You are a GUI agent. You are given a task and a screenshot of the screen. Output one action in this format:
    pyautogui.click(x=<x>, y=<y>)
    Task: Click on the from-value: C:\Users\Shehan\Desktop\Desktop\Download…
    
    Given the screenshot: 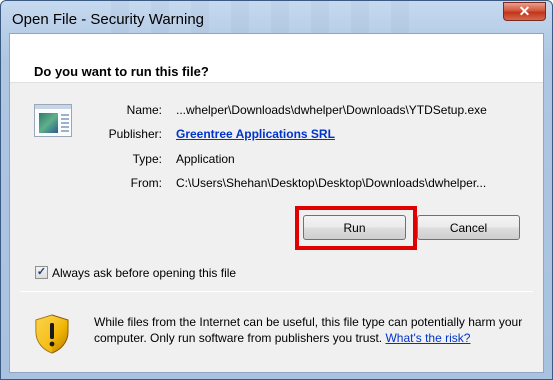 What is the action you would take?
    pyautogui.click(x=331, y=183)
    